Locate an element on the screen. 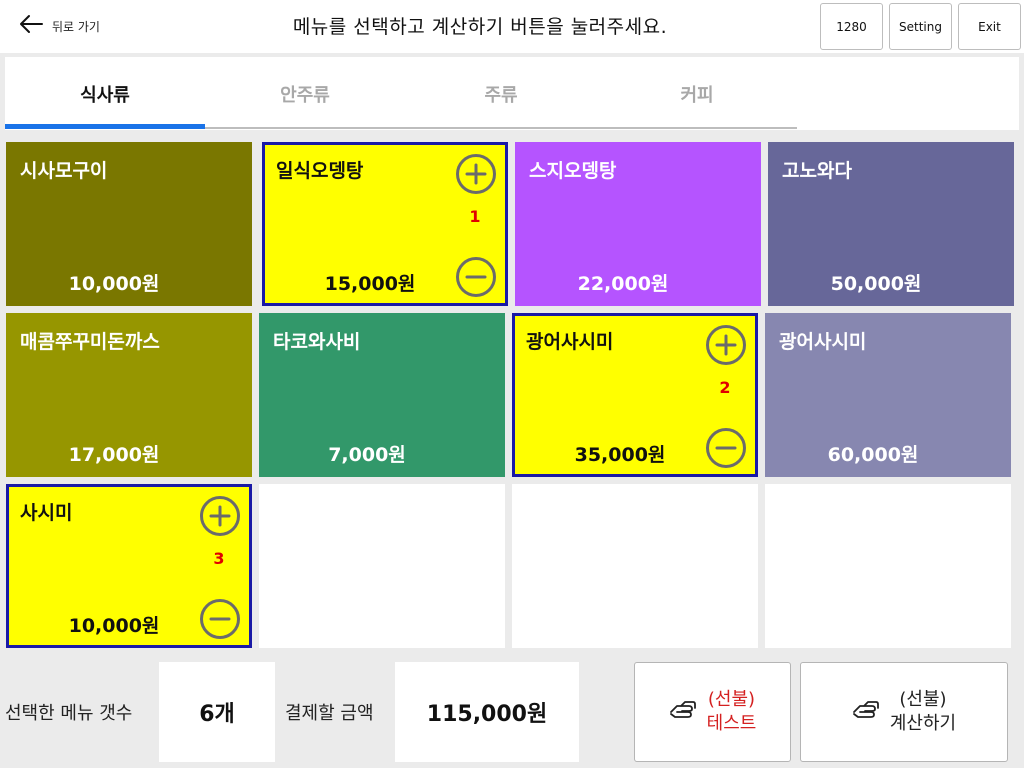  menu-name: 타코와사비 is located at coordinates (317, 342).